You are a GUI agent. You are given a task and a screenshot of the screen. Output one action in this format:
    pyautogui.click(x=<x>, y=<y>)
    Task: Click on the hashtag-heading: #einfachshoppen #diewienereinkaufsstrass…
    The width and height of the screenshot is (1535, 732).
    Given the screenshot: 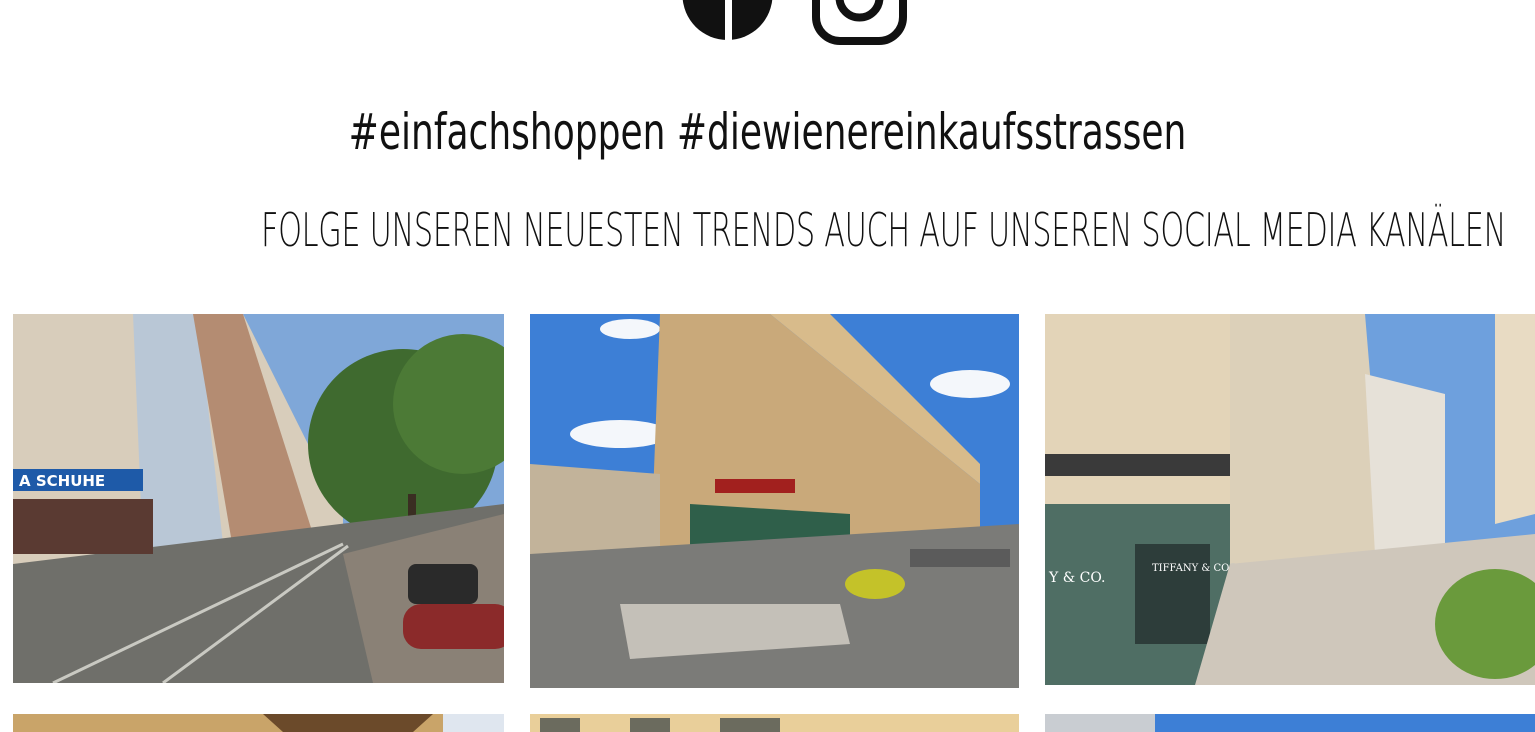 What is the action you would take?
    pyautogui.click(x=767, y=132)
    